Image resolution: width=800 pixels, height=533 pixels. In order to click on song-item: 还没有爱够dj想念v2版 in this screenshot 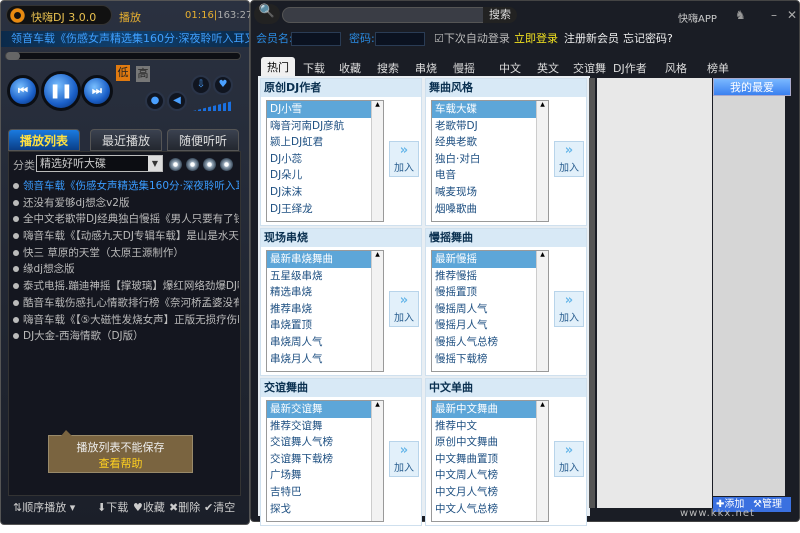, I will do `click(126, 203)`.